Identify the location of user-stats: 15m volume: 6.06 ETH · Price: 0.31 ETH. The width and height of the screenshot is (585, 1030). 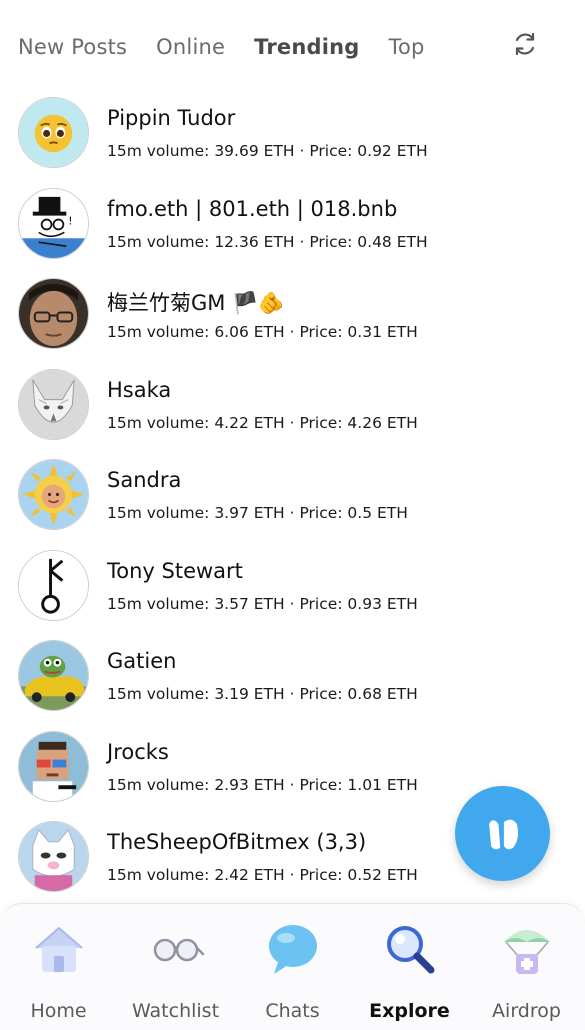
(262, 332).